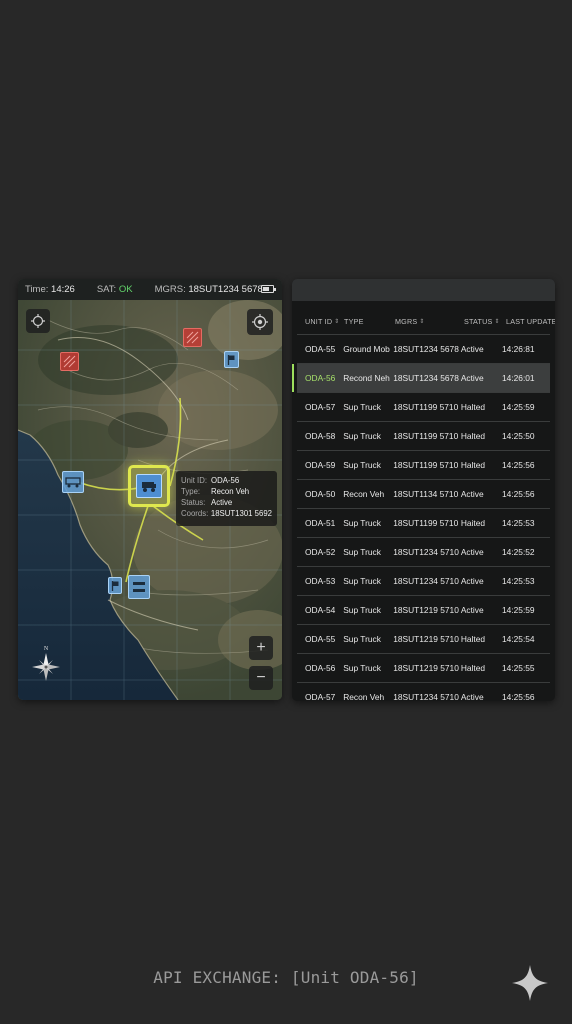  What do you see at coordinates (241, 513) in the screenshot?
I see `popup-unit-coords: 18SUT1301 5692` at bounding box center [241, 513].